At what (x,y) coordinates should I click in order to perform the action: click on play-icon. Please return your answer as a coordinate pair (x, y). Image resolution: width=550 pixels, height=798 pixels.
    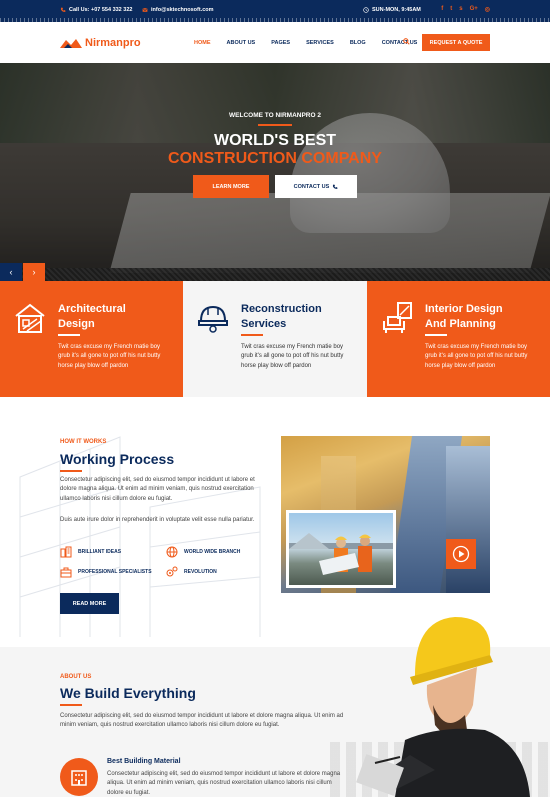
    Looking at the image, I should click on (461, 554).